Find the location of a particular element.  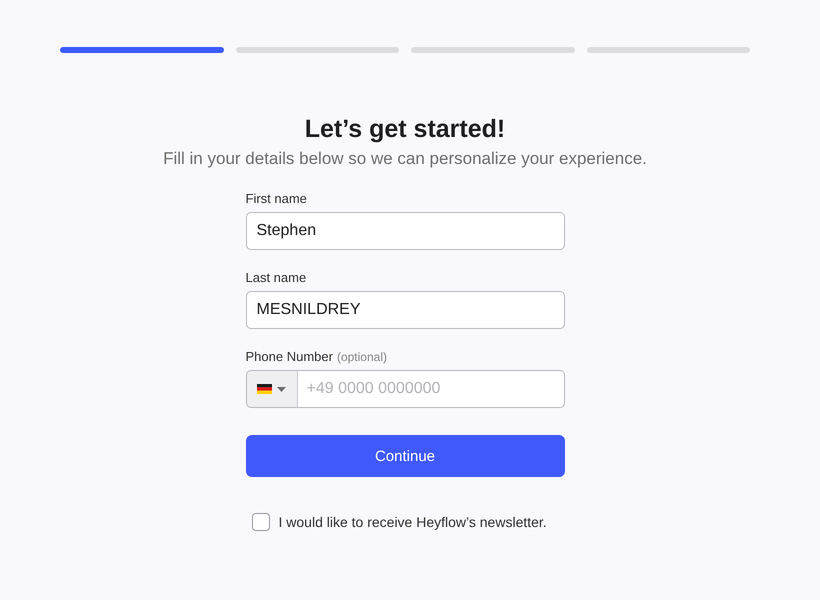

country-select is located at coordinates (272, 389).